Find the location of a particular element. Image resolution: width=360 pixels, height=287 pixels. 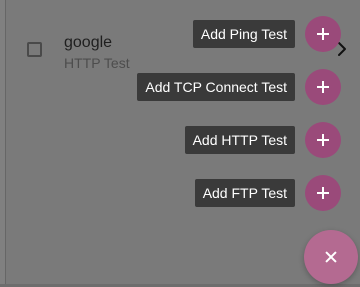

checkbox is located at coordinates (34, 49).